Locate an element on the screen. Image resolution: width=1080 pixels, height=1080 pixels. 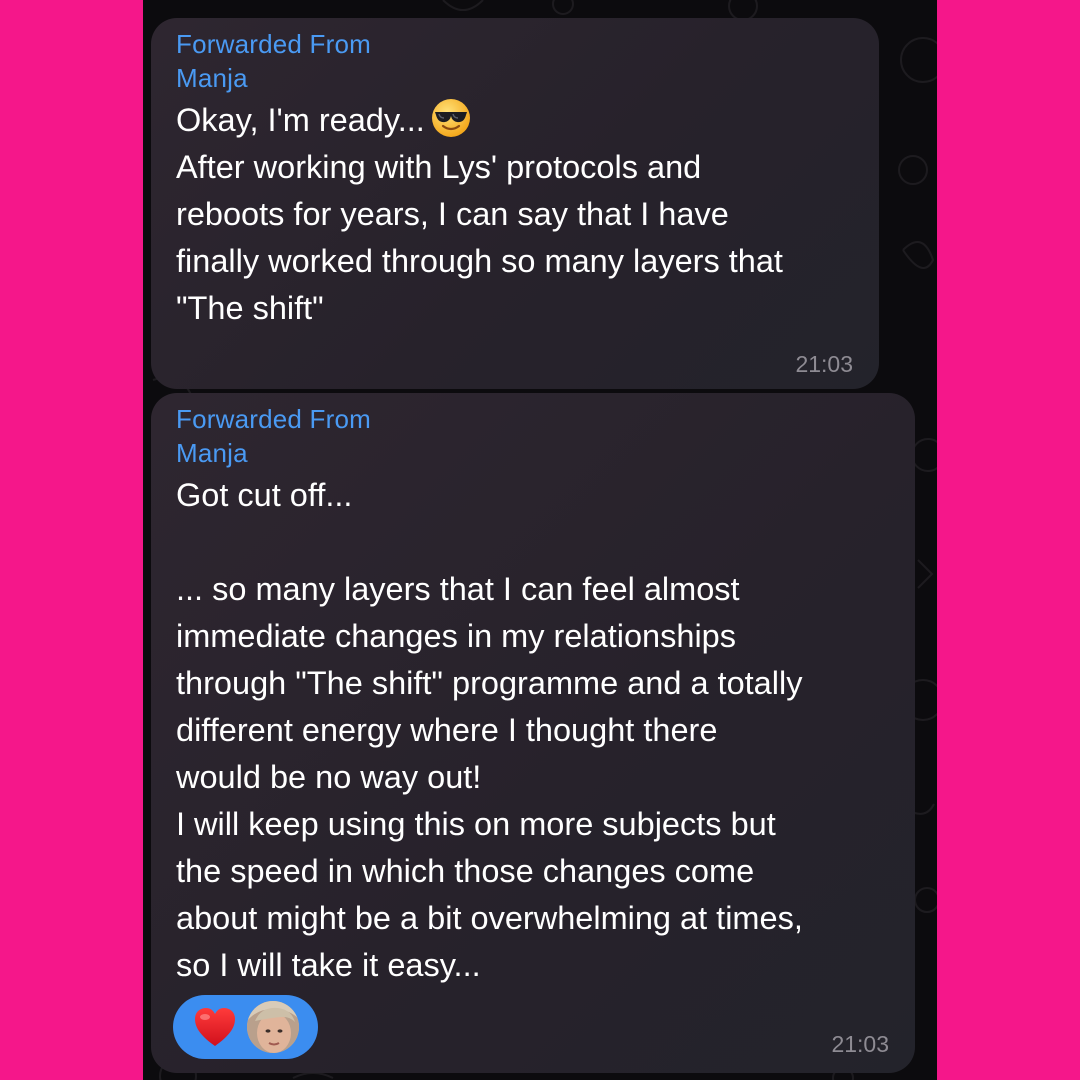
reaction-pill is located at coordinates (245, 1027).